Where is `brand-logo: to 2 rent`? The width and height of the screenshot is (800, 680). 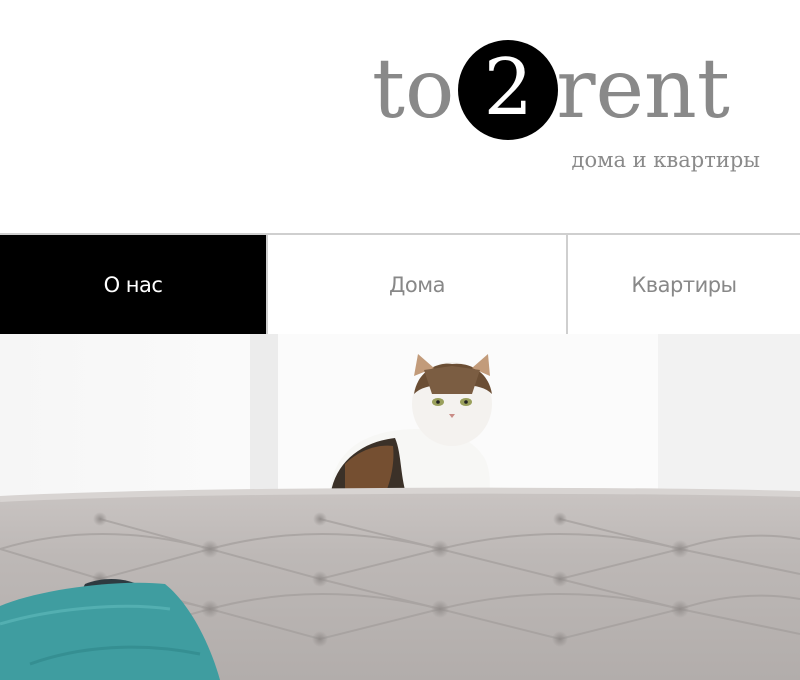 brand-logo: to 2 rent is located at coordinates (551, 90).